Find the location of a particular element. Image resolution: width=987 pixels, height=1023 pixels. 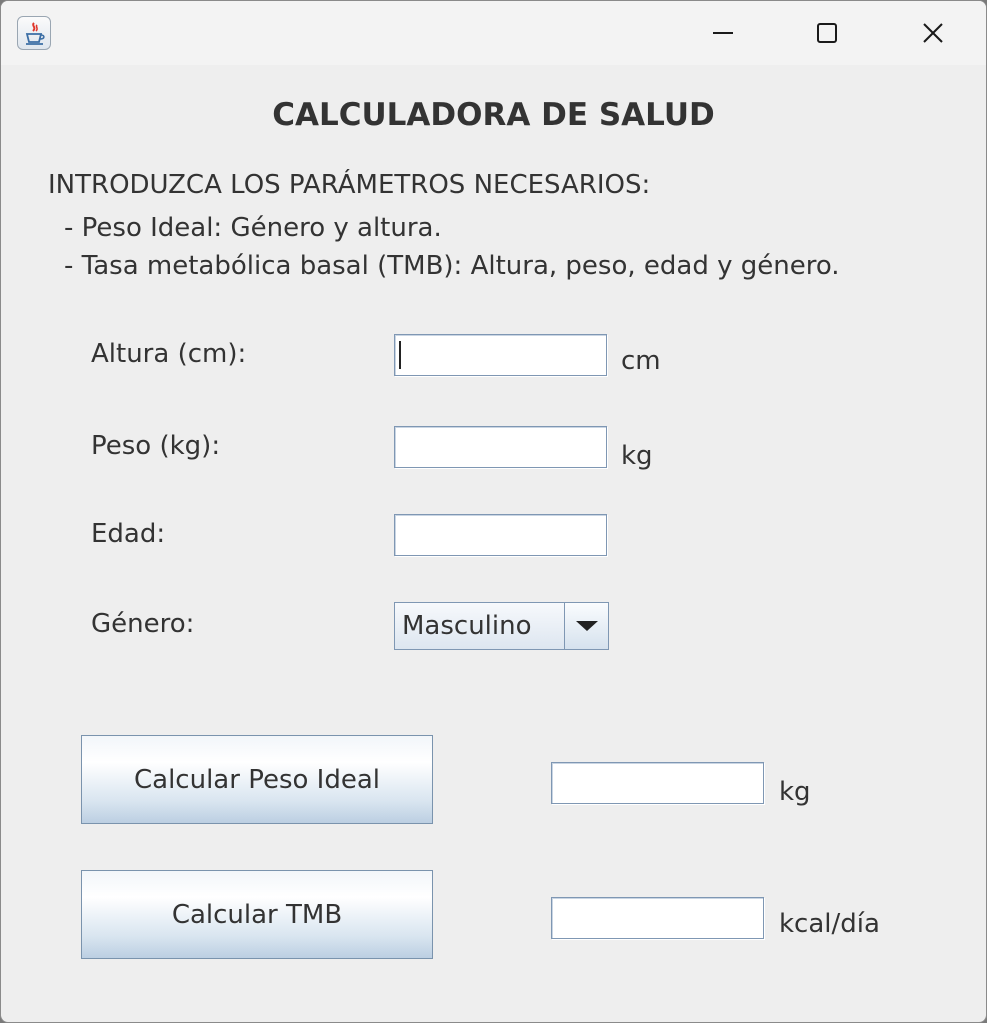

gender-selected-value: Masculino is located at coordinates (467, 626).